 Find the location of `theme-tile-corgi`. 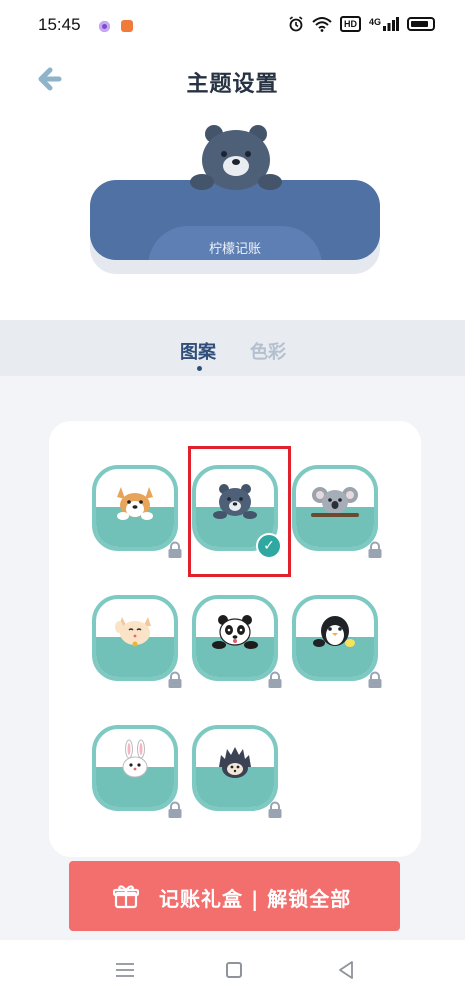

theme-tile-corgi is located at coordinates (137, 511).